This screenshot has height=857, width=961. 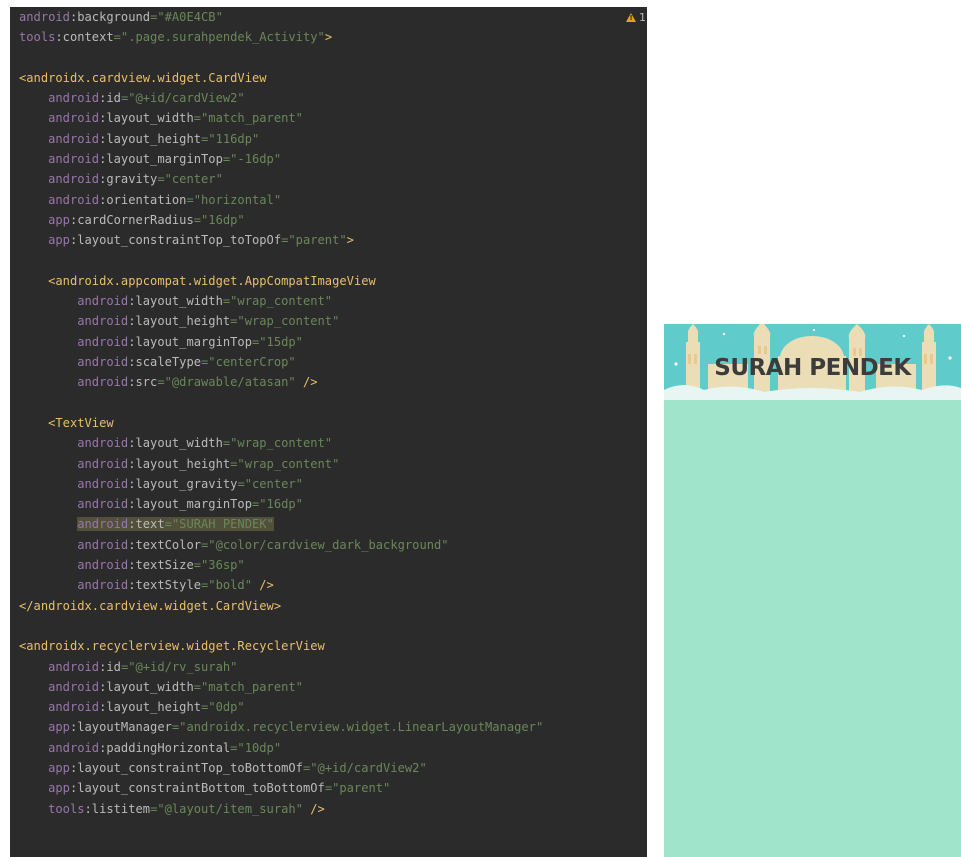 I want to click on code-token: :orientation, so click(x=143, y=199).